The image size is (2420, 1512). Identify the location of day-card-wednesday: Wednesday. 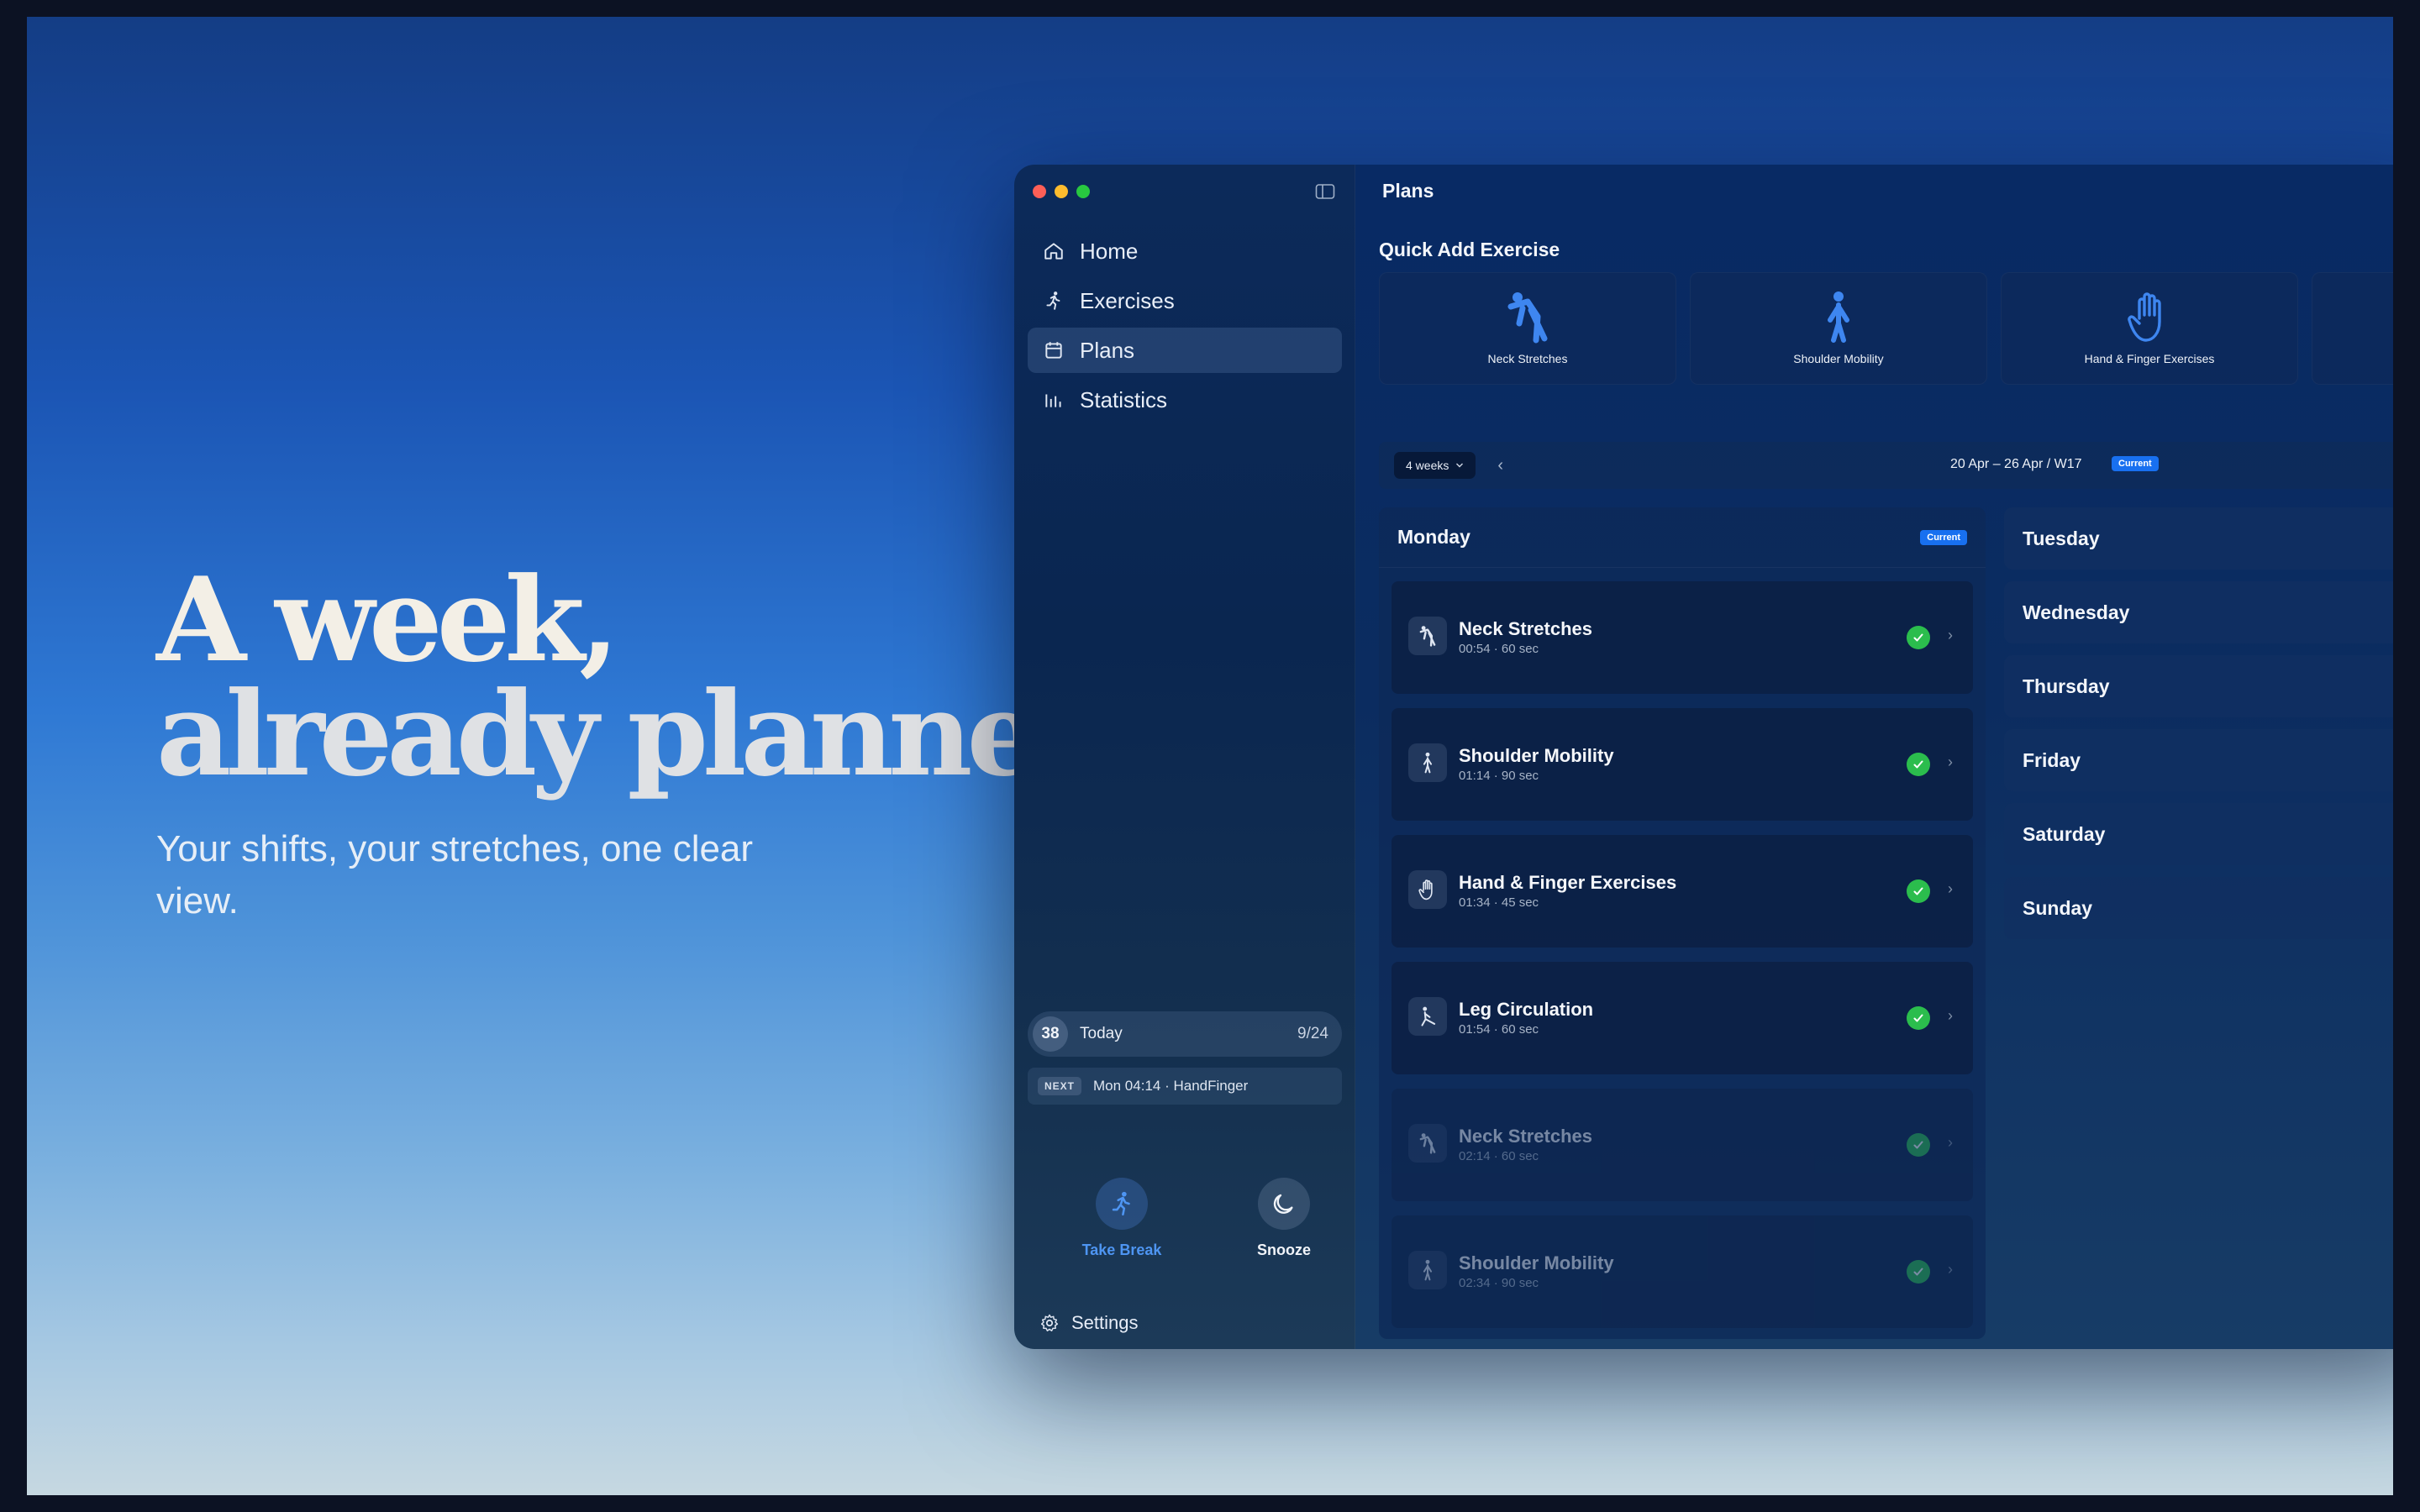
(2198, 612).